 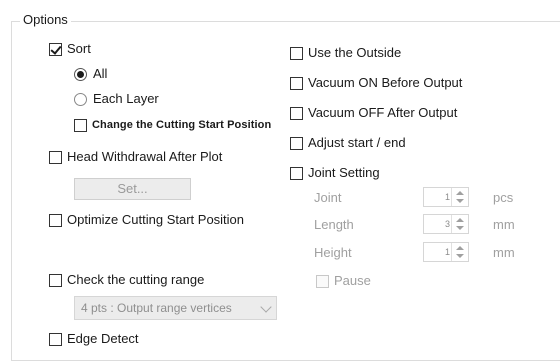 I want to click on joint-spinner: 1, so click(x=446, y=197).